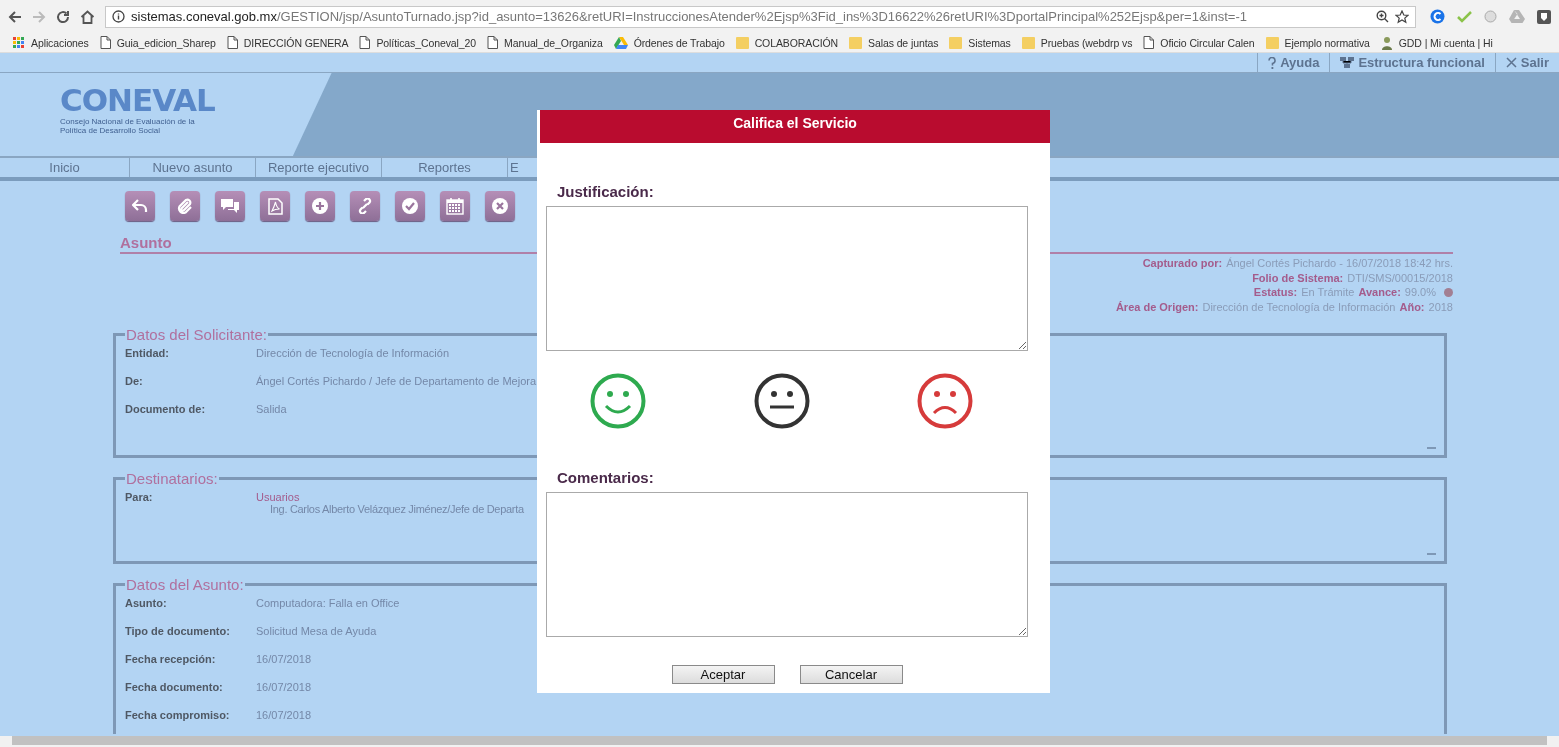 The height and width of the screenshot is (747, 1559). Describe the element at coordinates (128, 126) in the screenshot. I see `logo-tagline: Consejo Nacional de Evaluación de la Política de Desarrollo Social` at that location.